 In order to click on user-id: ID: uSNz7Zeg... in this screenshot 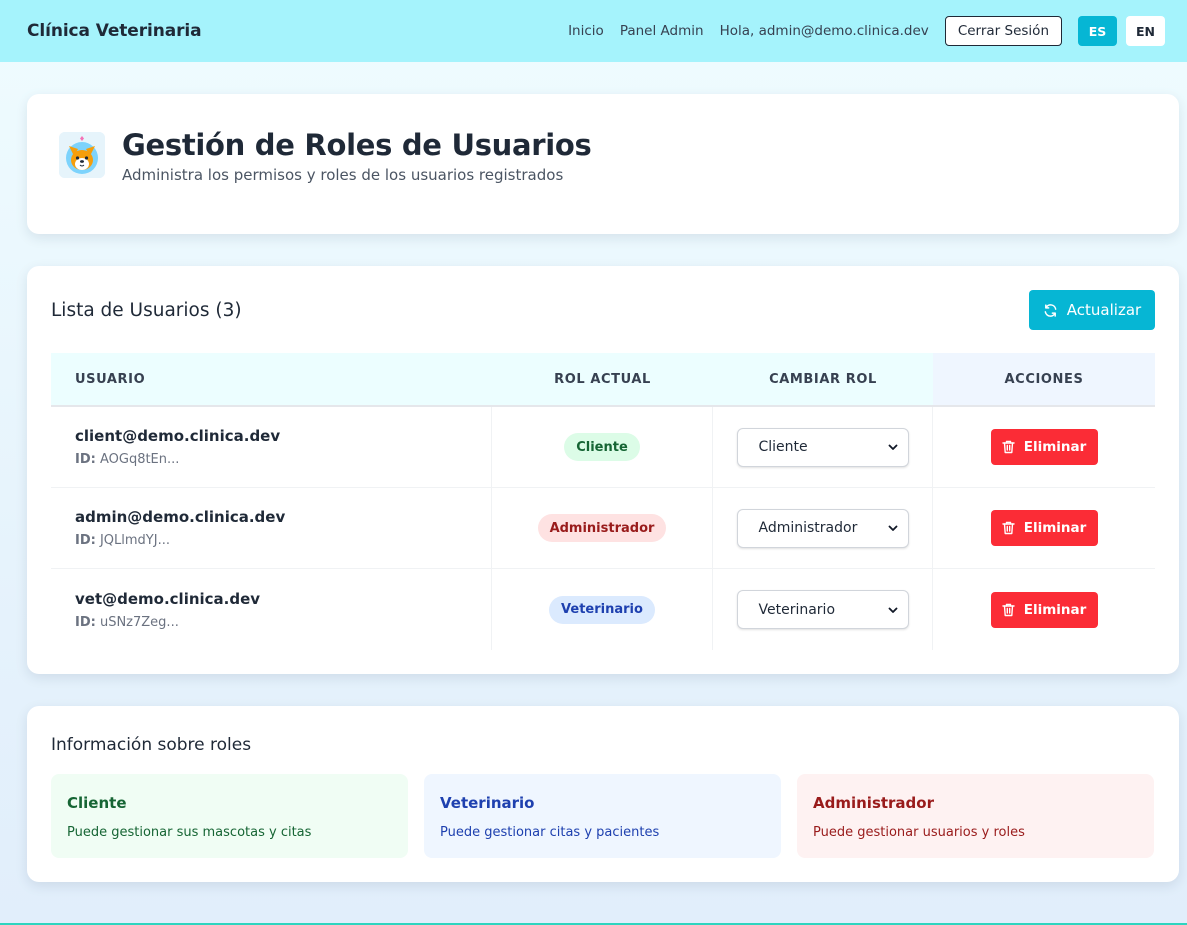, I will do `click(127, 622)`.